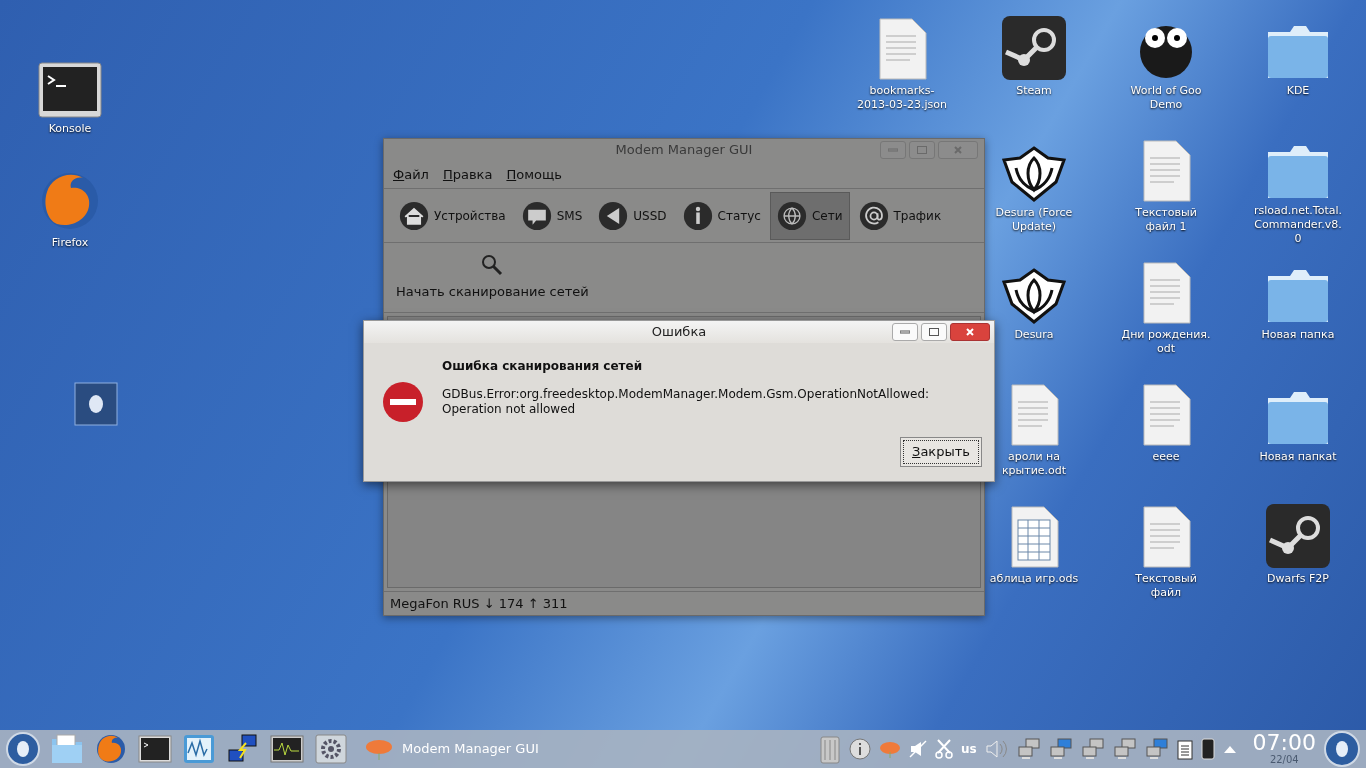 This screenshot has height=768, width=1366. What do you see at coordinates (1034, 220) in the screenshot?
I see `desktop-icon-label: Desura (Force Update)` at bounding box center [1034, 220].